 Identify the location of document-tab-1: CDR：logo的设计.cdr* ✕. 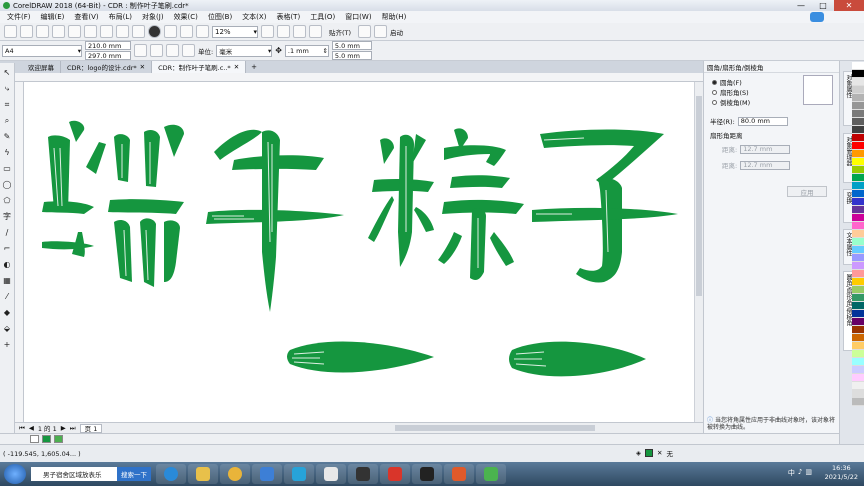
(107, 67).